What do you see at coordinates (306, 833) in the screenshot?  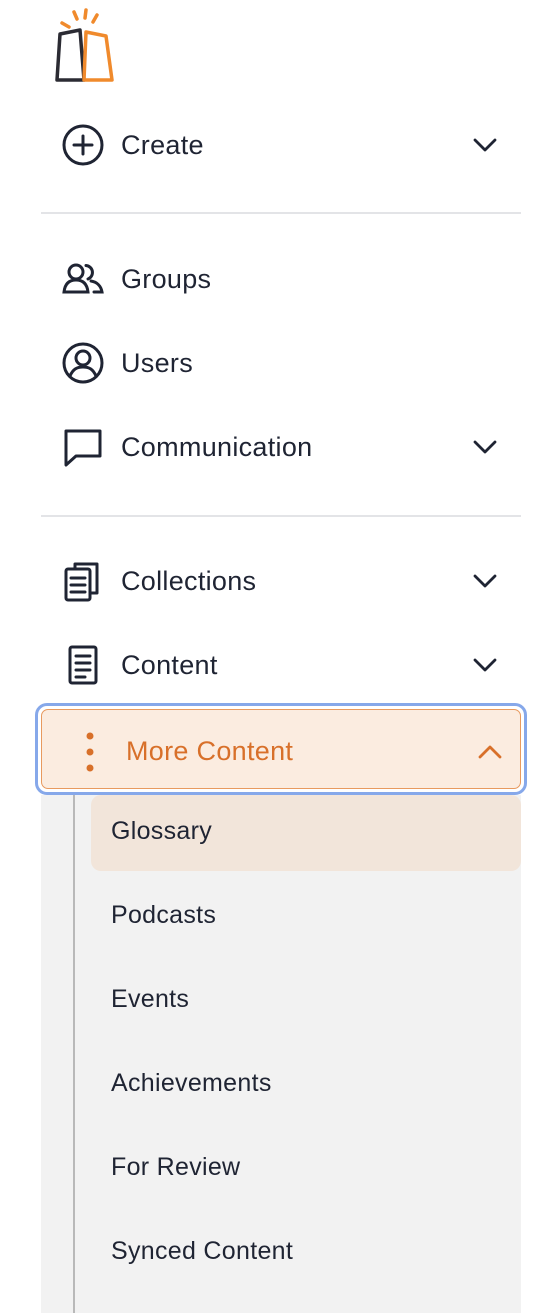 I see `submenu-item-glossary: Glossary` at bounding box center [306, 833].